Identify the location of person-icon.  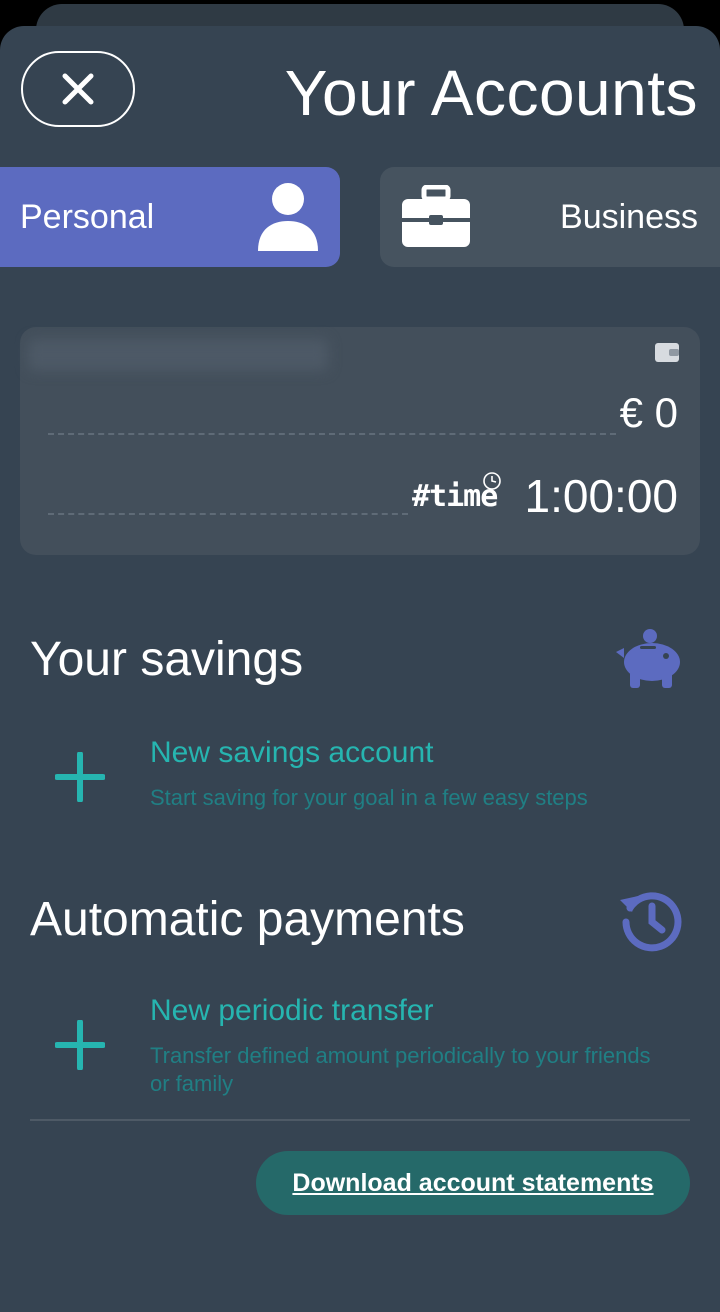
(288, 217).